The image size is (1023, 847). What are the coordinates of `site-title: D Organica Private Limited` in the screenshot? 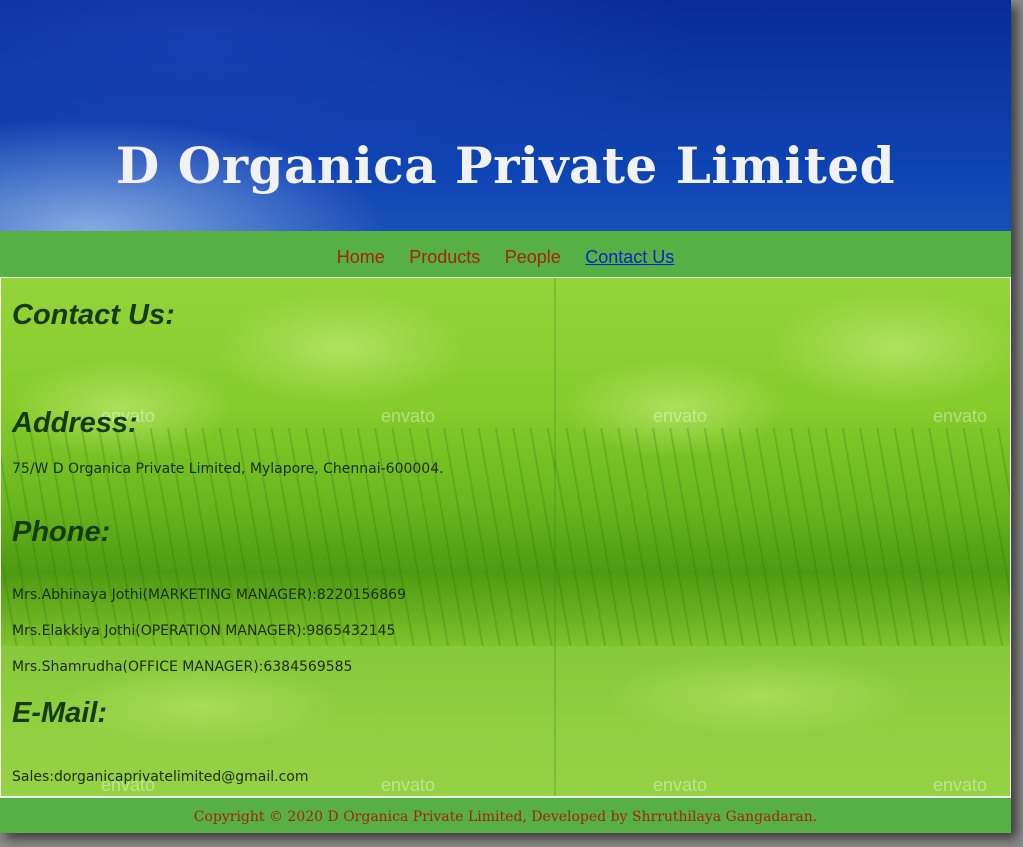 It's located at (505, 165).